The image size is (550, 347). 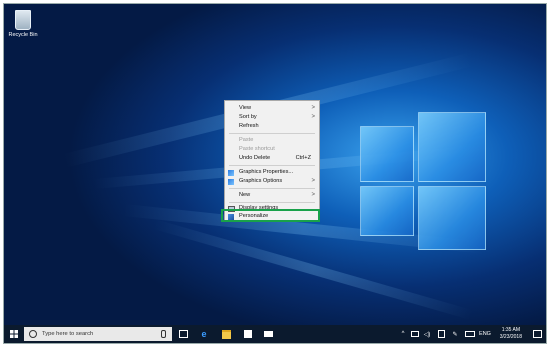 I want to click on action-center-button, so click(x=537, y=334).